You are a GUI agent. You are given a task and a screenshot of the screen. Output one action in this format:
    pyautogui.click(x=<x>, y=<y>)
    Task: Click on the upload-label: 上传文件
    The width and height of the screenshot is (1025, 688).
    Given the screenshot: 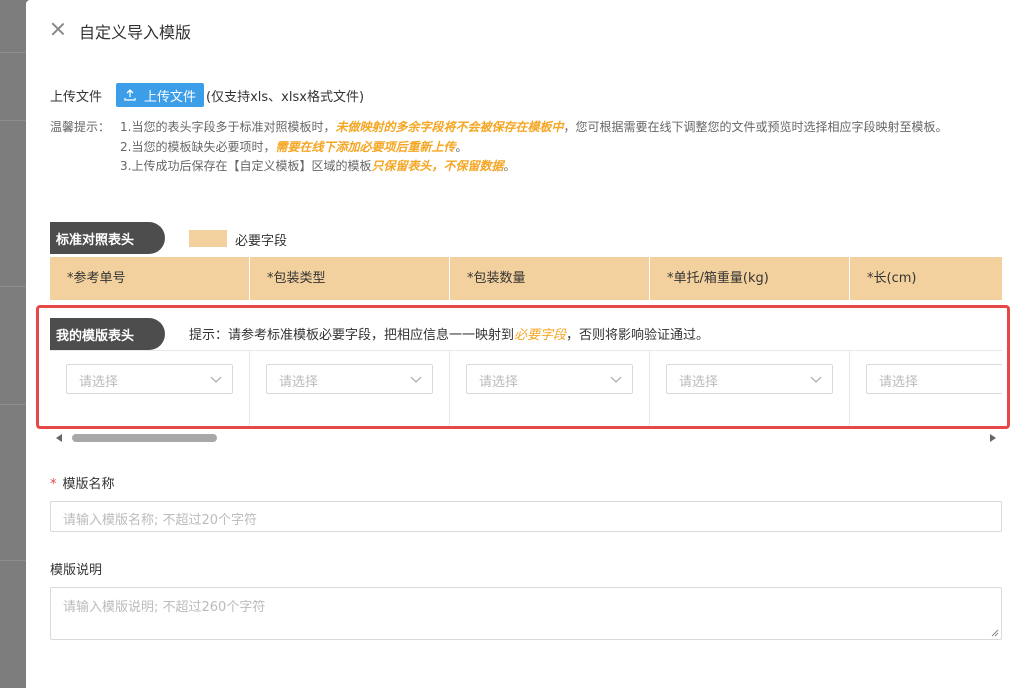 What is the action you would take?
    pyautogui.click(x=76, y=97)
    